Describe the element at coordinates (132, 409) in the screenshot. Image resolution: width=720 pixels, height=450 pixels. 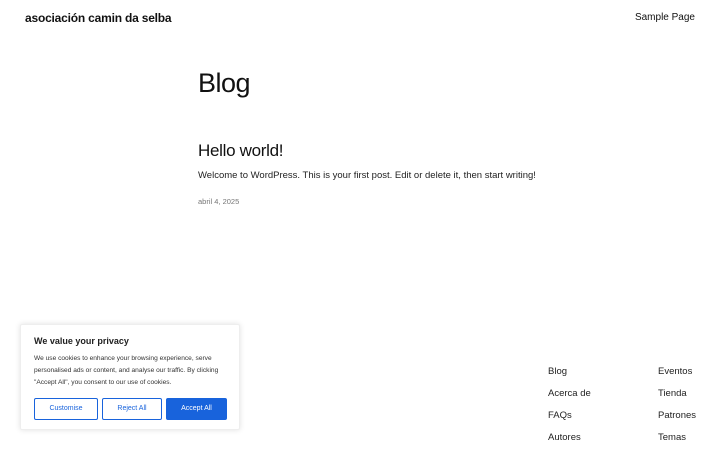
I see `reject-all-button: Reject All` at that location.